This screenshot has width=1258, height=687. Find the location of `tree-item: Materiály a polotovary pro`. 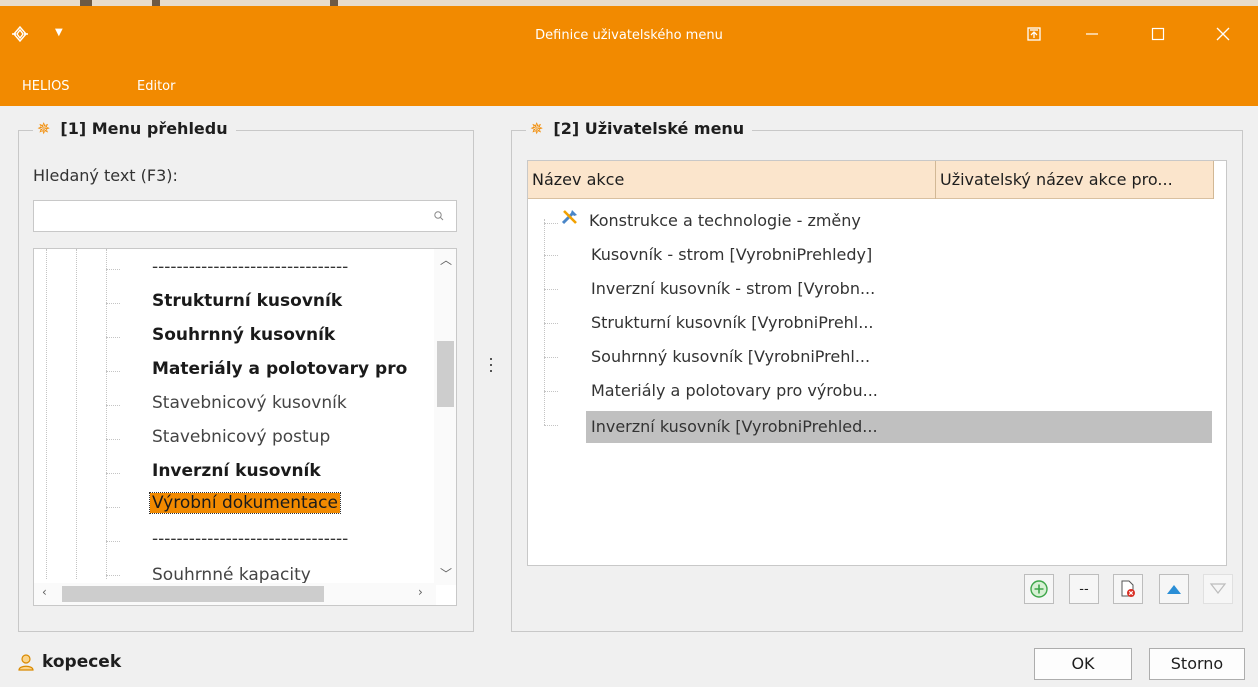

tree-item: Materiály a polotovary pro is located at coordinates (279, 369).